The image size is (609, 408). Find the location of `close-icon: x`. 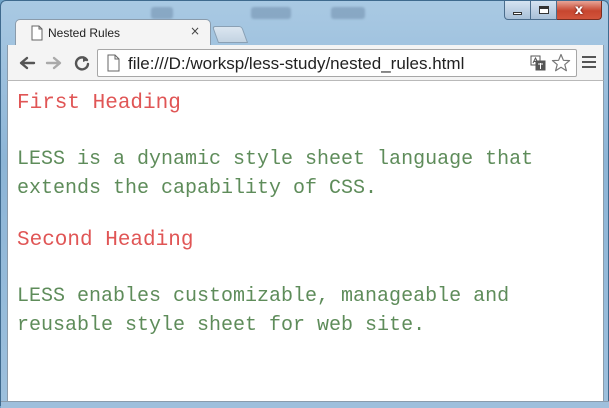

close-icon: x is located at coordinates (579, 10).